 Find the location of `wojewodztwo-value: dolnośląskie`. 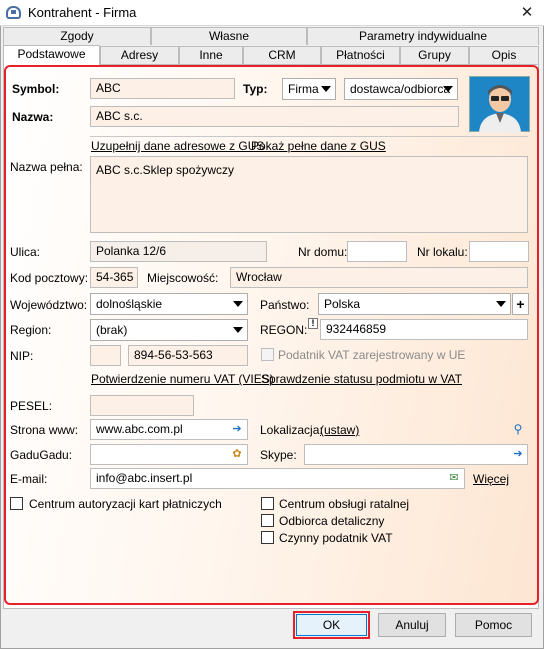

wojewodztwo-value: dolnośląskie is located at coordinates (129, 304).